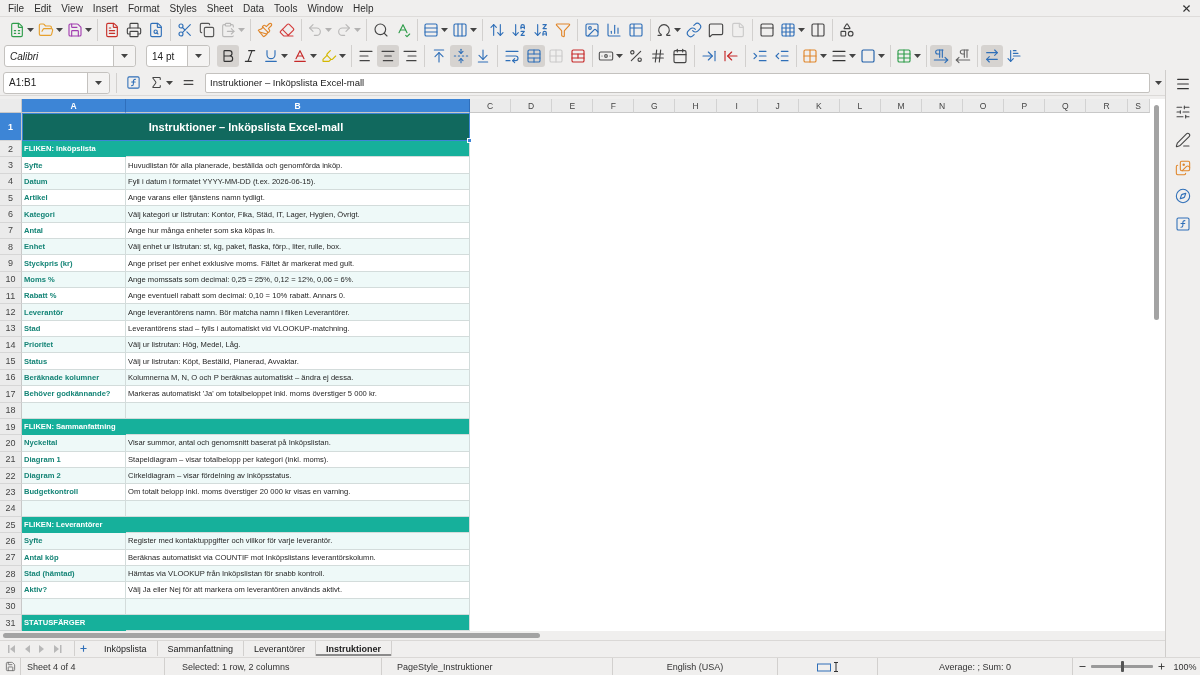  What do you see at coordinates (483, 56) in the screenshot?
I see `align-bottom-icon` at bounding box center [483, 56].